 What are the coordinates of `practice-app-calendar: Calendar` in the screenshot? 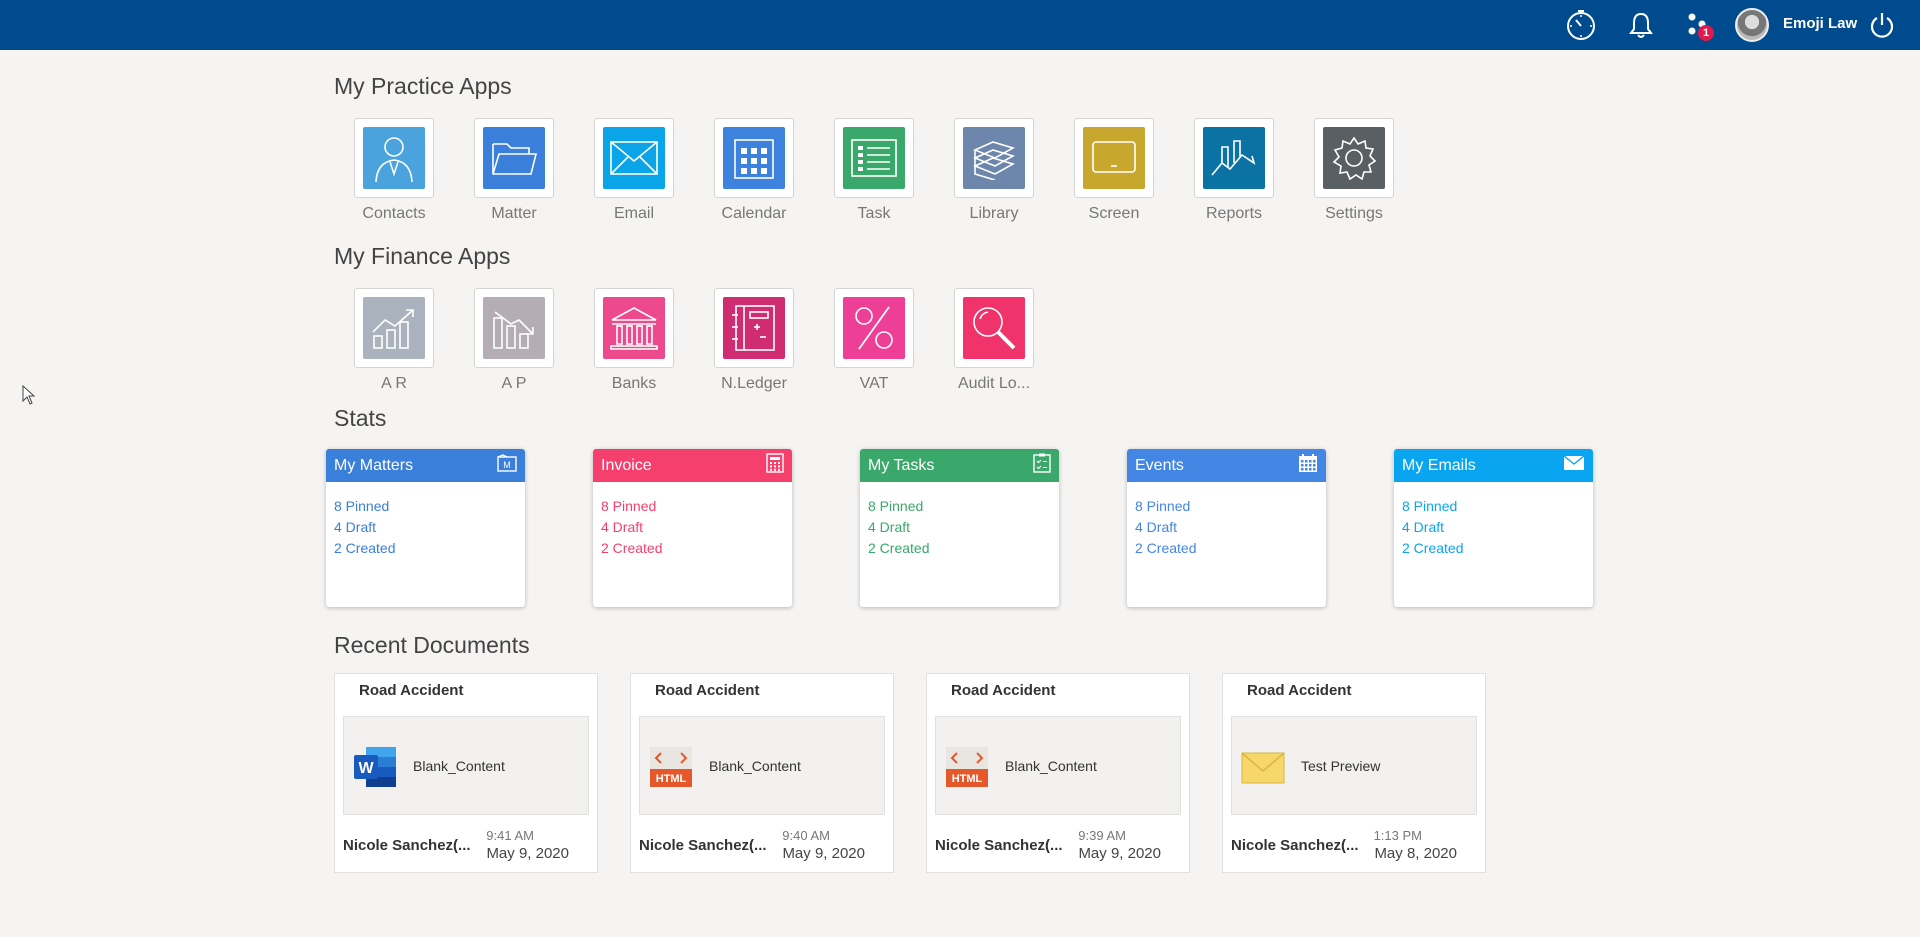 It's located at (754, 170).